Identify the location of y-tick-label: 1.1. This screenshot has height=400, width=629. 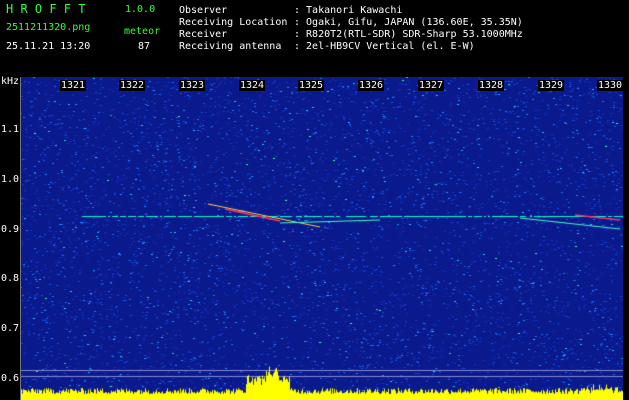
(10, 129).